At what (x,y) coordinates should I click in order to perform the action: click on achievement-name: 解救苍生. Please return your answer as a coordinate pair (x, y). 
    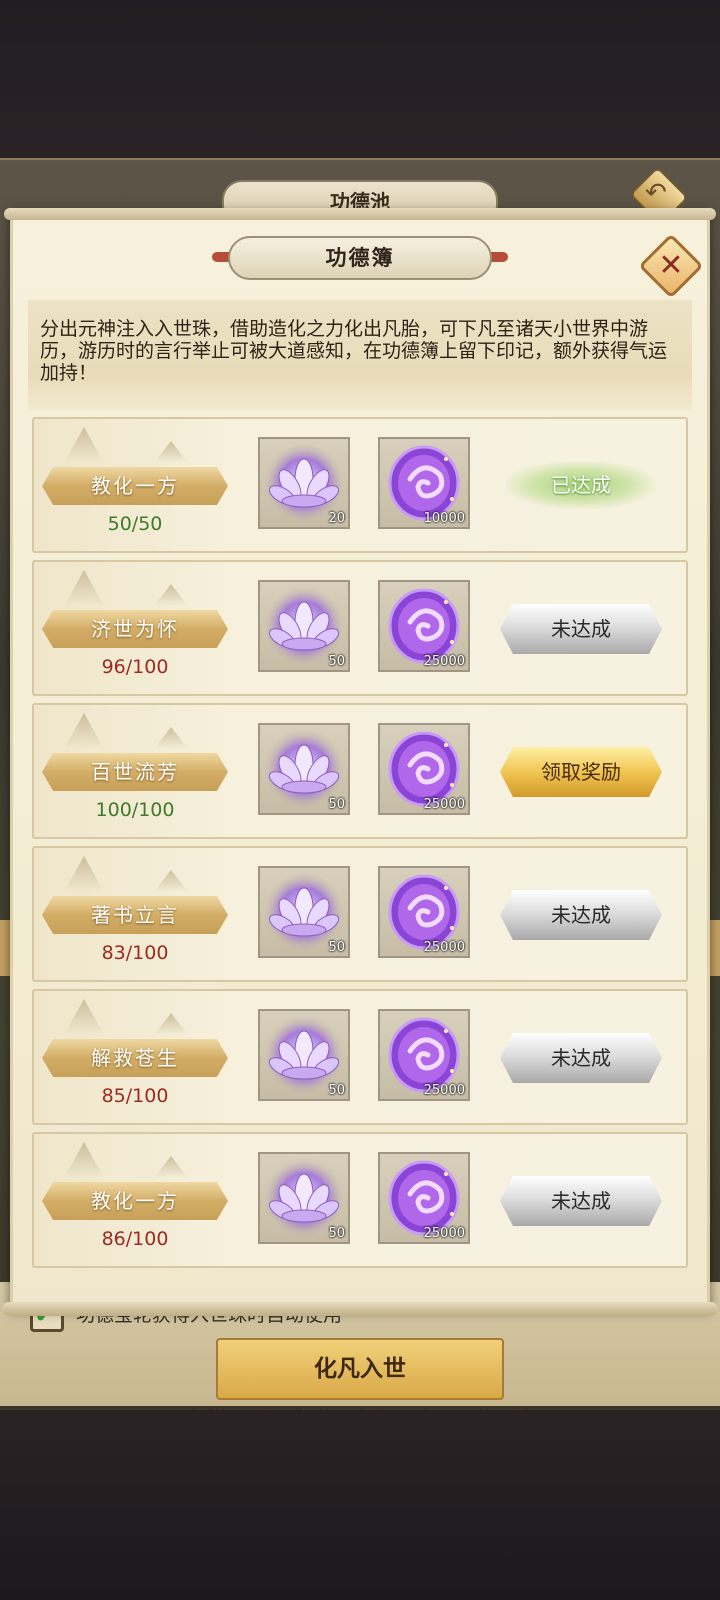
    Looking at the image, I should click on (135, 1058).